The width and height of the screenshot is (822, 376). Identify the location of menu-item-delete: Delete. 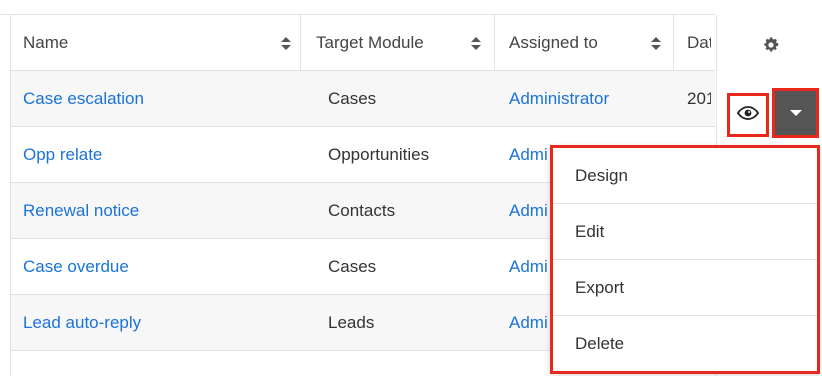
(685, 344).